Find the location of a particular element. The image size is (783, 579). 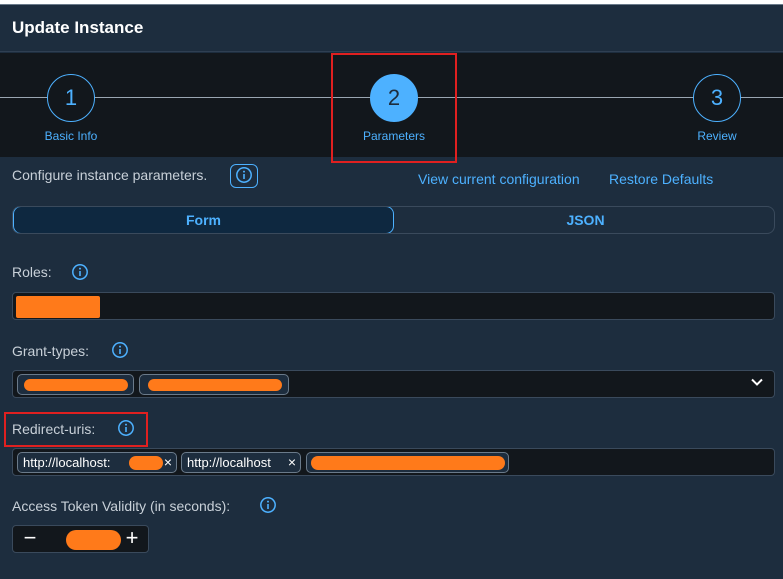

access-token-validity-stepper: − + is located at coordinates (80, 539).